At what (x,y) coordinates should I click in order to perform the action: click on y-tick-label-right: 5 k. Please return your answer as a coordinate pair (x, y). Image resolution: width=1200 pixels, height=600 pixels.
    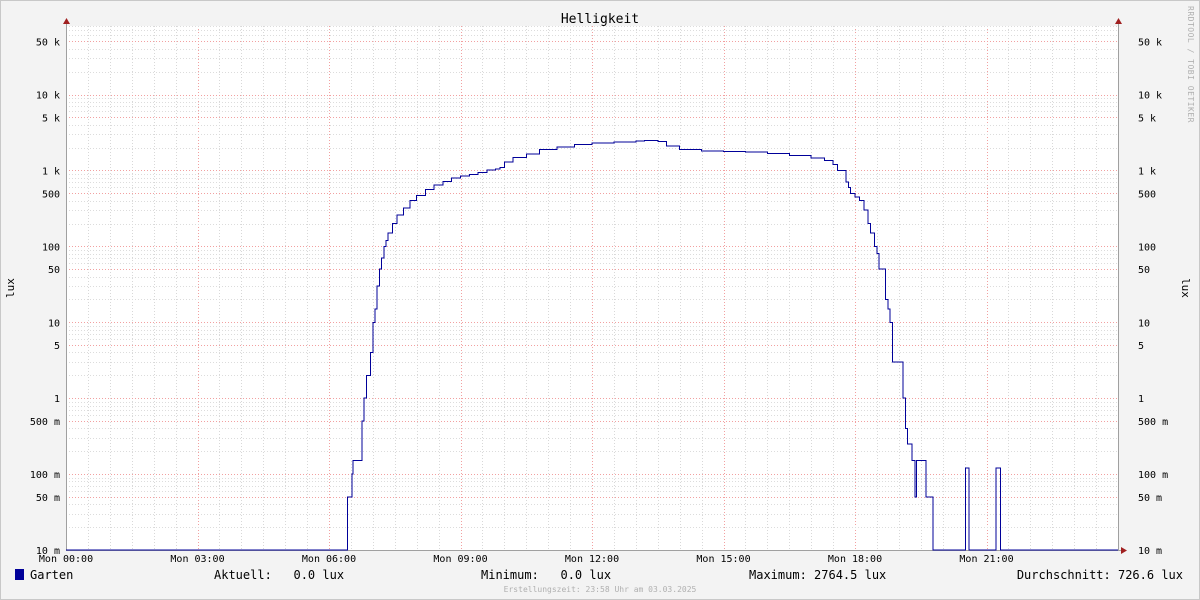
    Looking at the image, I should click on (1147, 118).